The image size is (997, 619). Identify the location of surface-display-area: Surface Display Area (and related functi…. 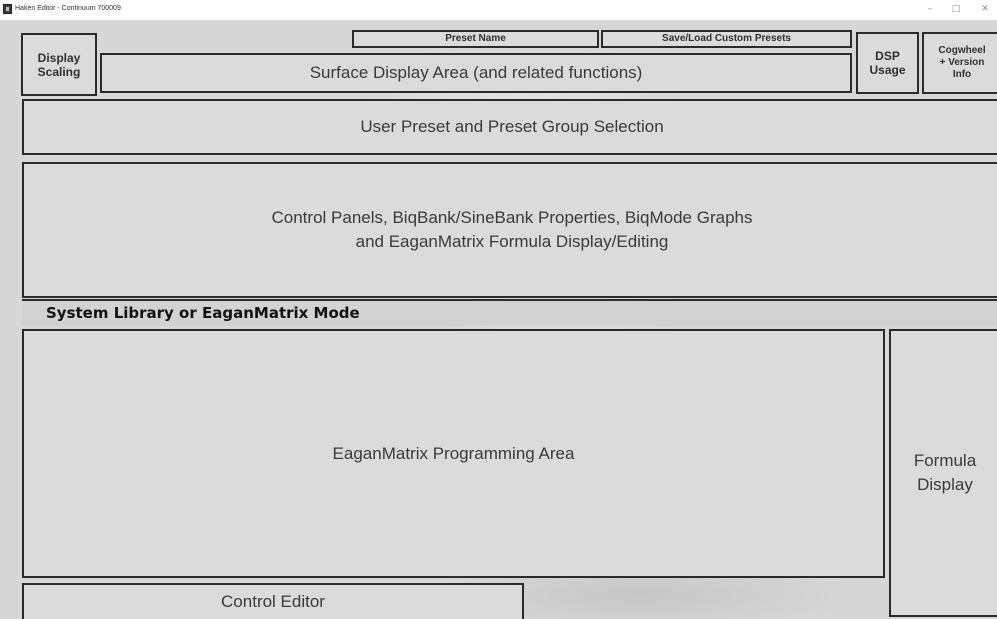
(476, 73).